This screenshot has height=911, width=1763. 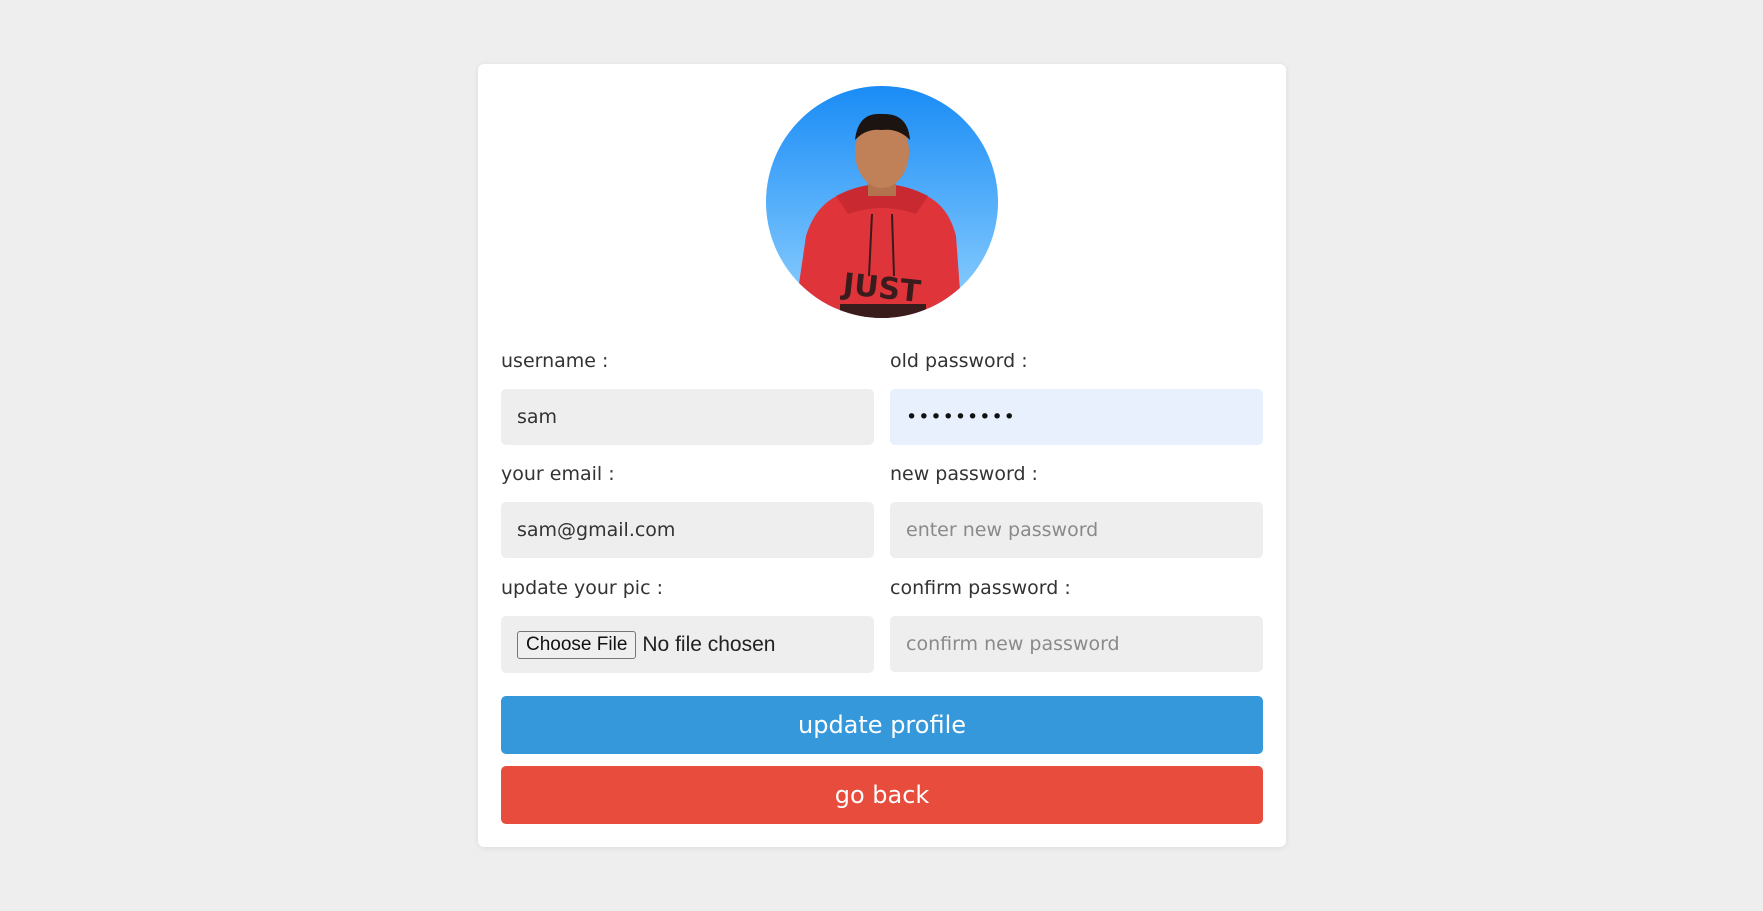 I want to click on username-input, so click(x=687, y=417).